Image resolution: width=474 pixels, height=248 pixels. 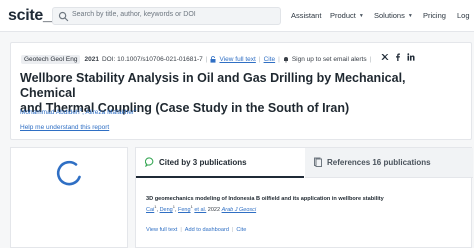 I want to click on tab-references-label: References 16 publications, so click(x=379, y=162).